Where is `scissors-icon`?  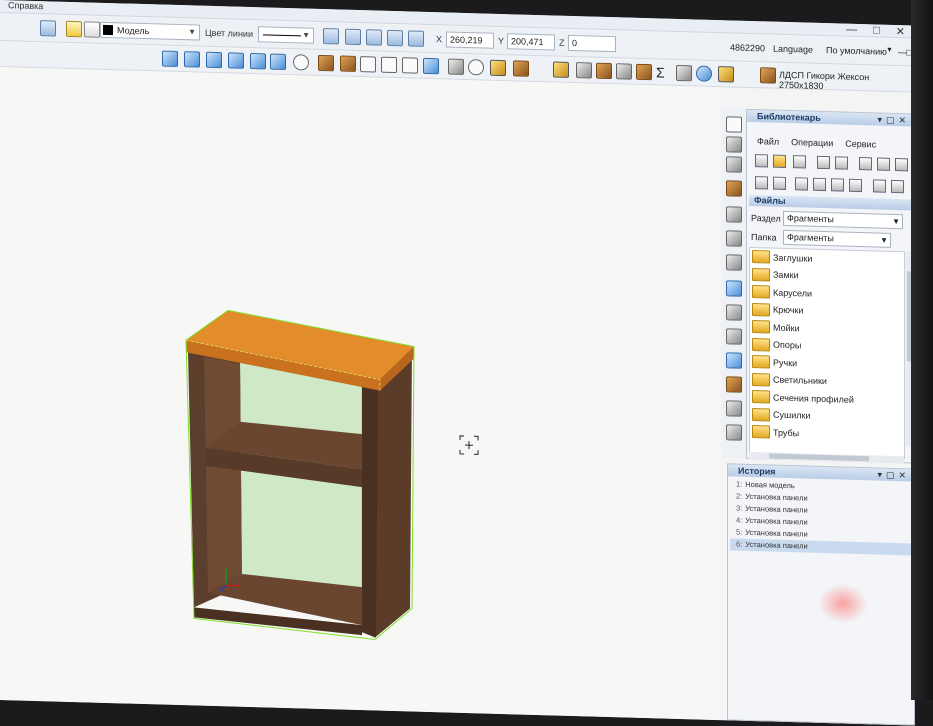
scissors-icon is located at coordinates (584, 70).